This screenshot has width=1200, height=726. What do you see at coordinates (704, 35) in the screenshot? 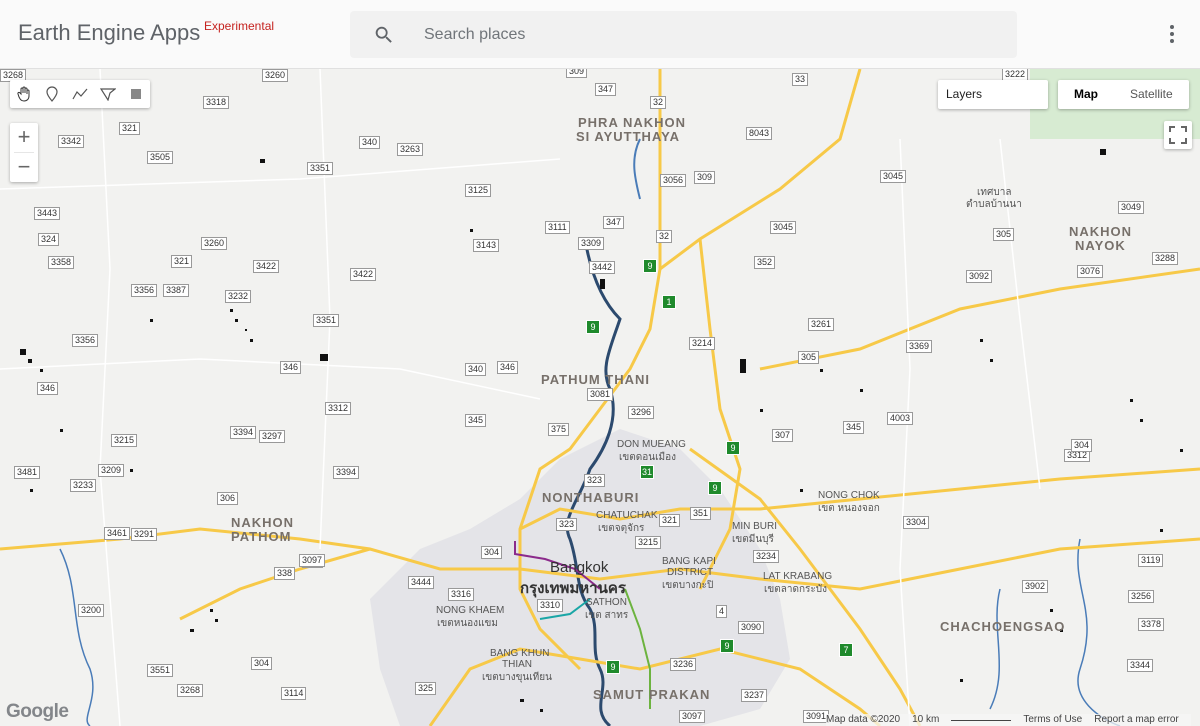
I see `search-input` at bounding box center [704, 35].